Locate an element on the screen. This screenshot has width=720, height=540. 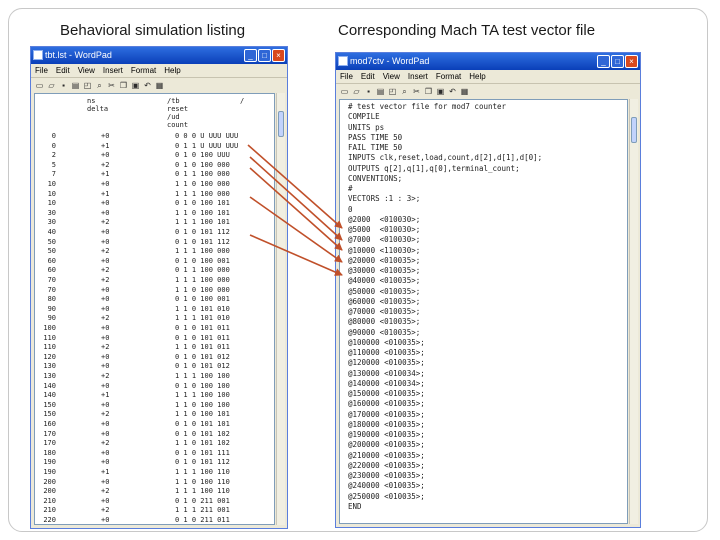
listing-time-cell: 130 is located at coordinates (49, 366).